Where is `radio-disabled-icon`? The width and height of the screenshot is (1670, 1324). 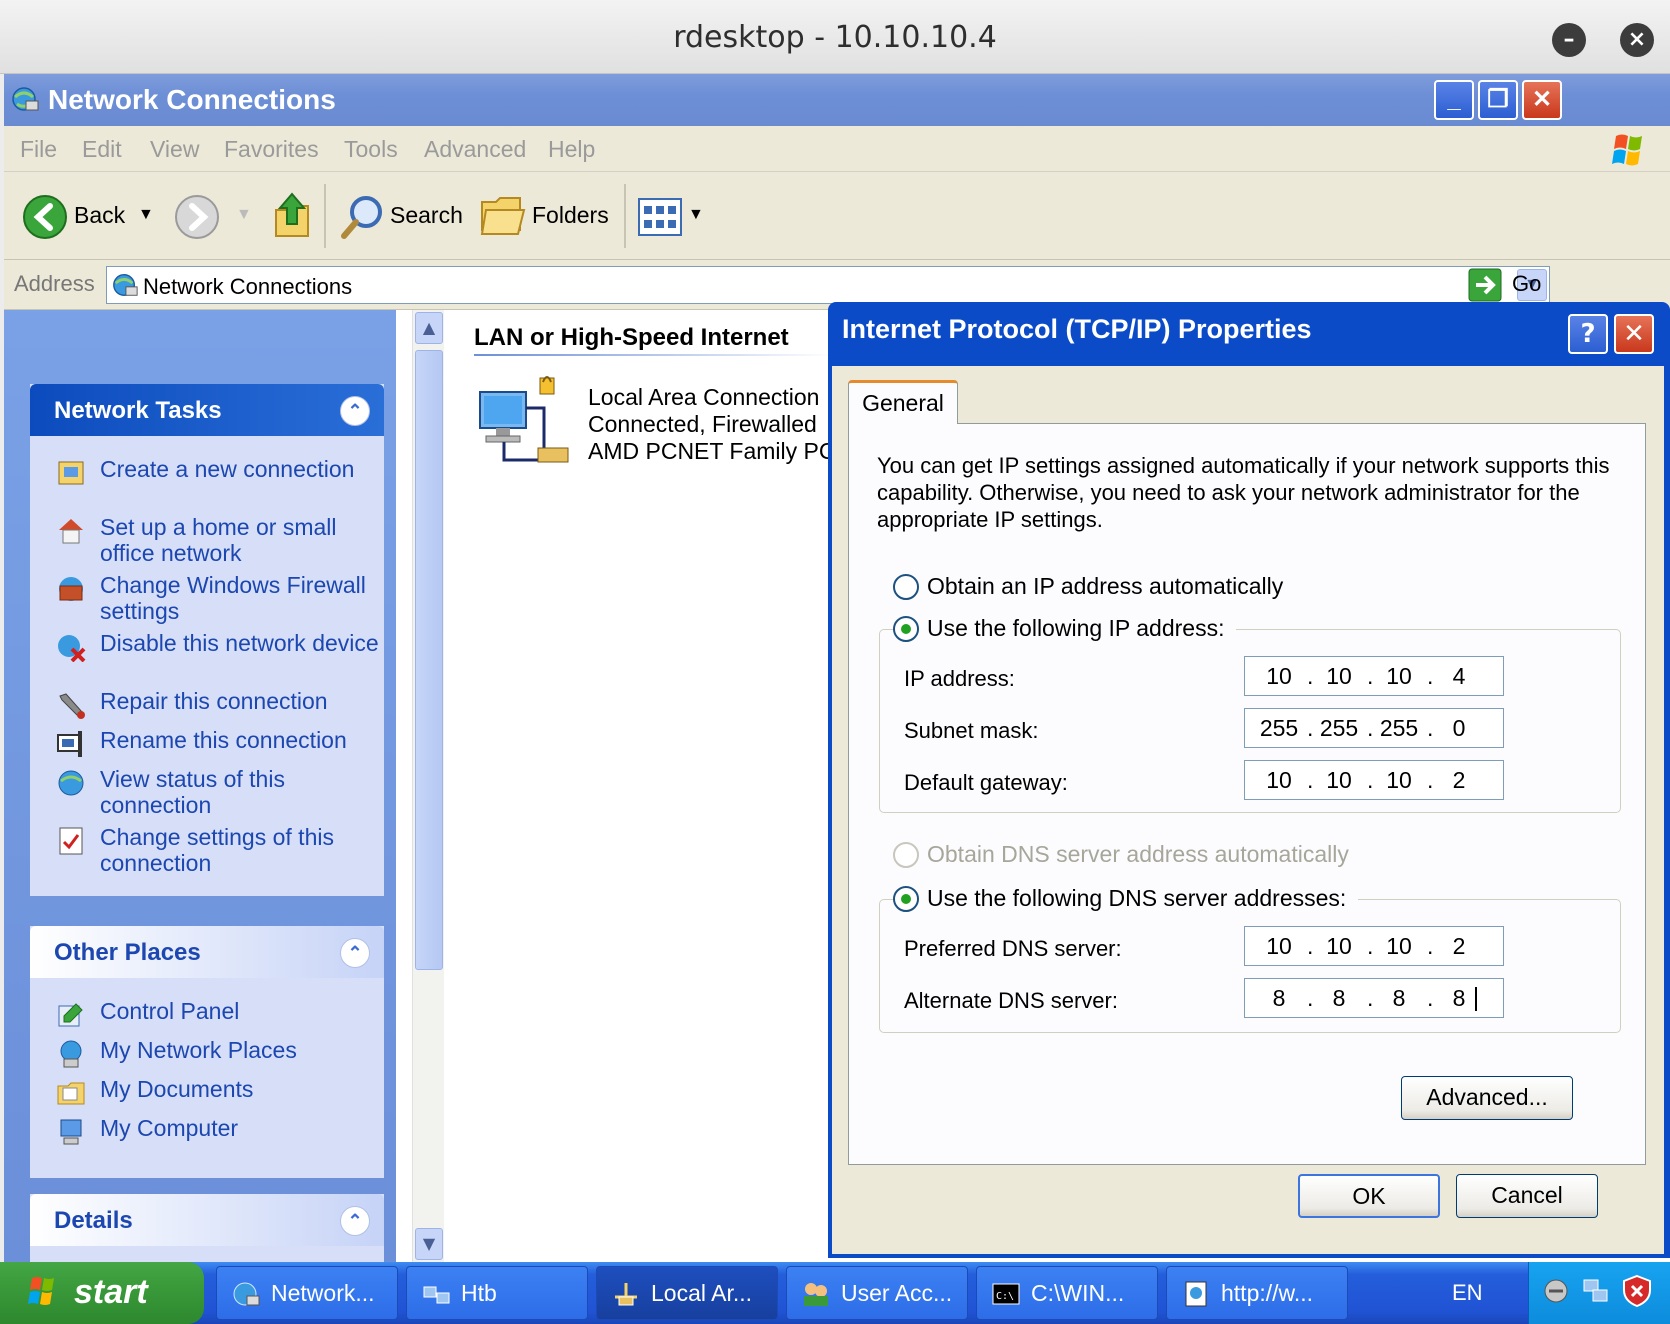 radio-disabled-icon is located at coordinates (906, 855).